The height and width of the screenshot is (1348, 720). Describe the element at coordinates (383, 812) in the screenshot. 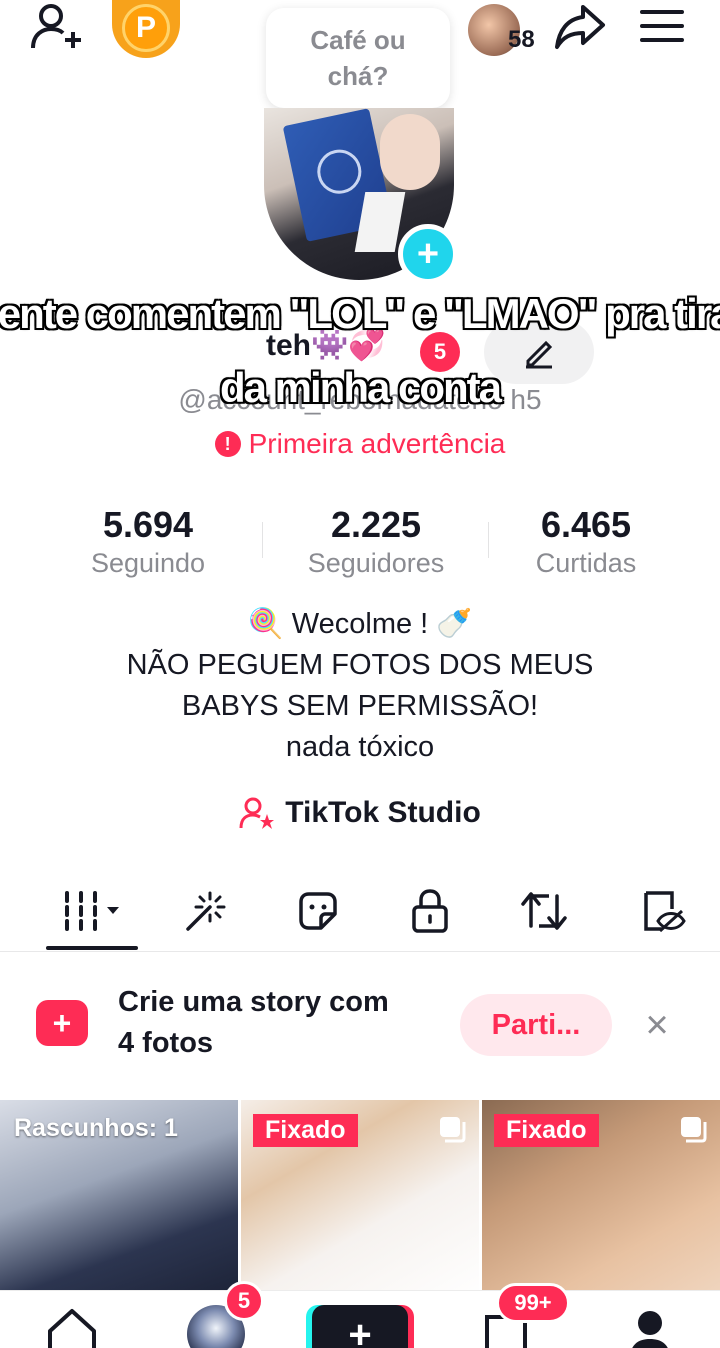

I see `studio-label: TikTok Studio` at that location.